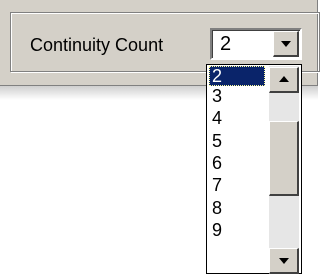 Image resolution: width=326 pixels, height=274 pixels. Describe the element at coordinates (284, 158) in the screenshot. I see `scrollbar-thumb` at that location.